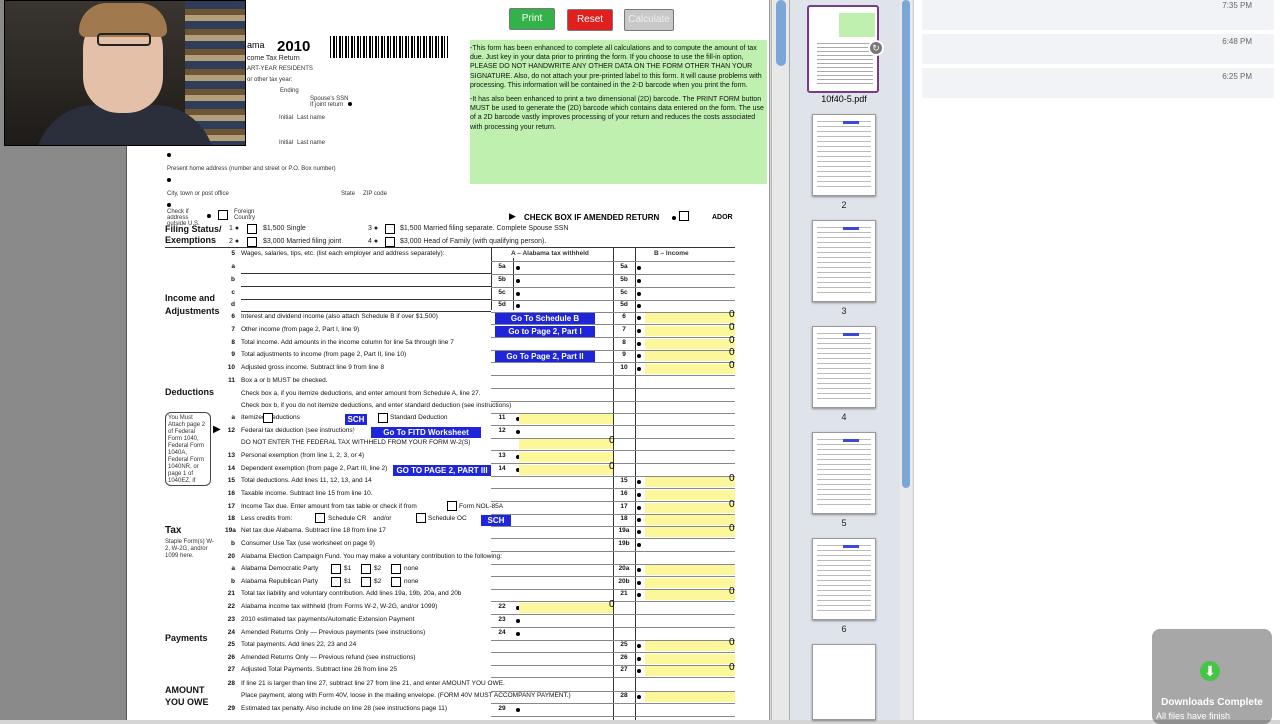 Image resolution: width=1280 pixels, height=724 pixels. Describe the element at coordinates (635, 484) in the screenshot. I see `rule` at that location.